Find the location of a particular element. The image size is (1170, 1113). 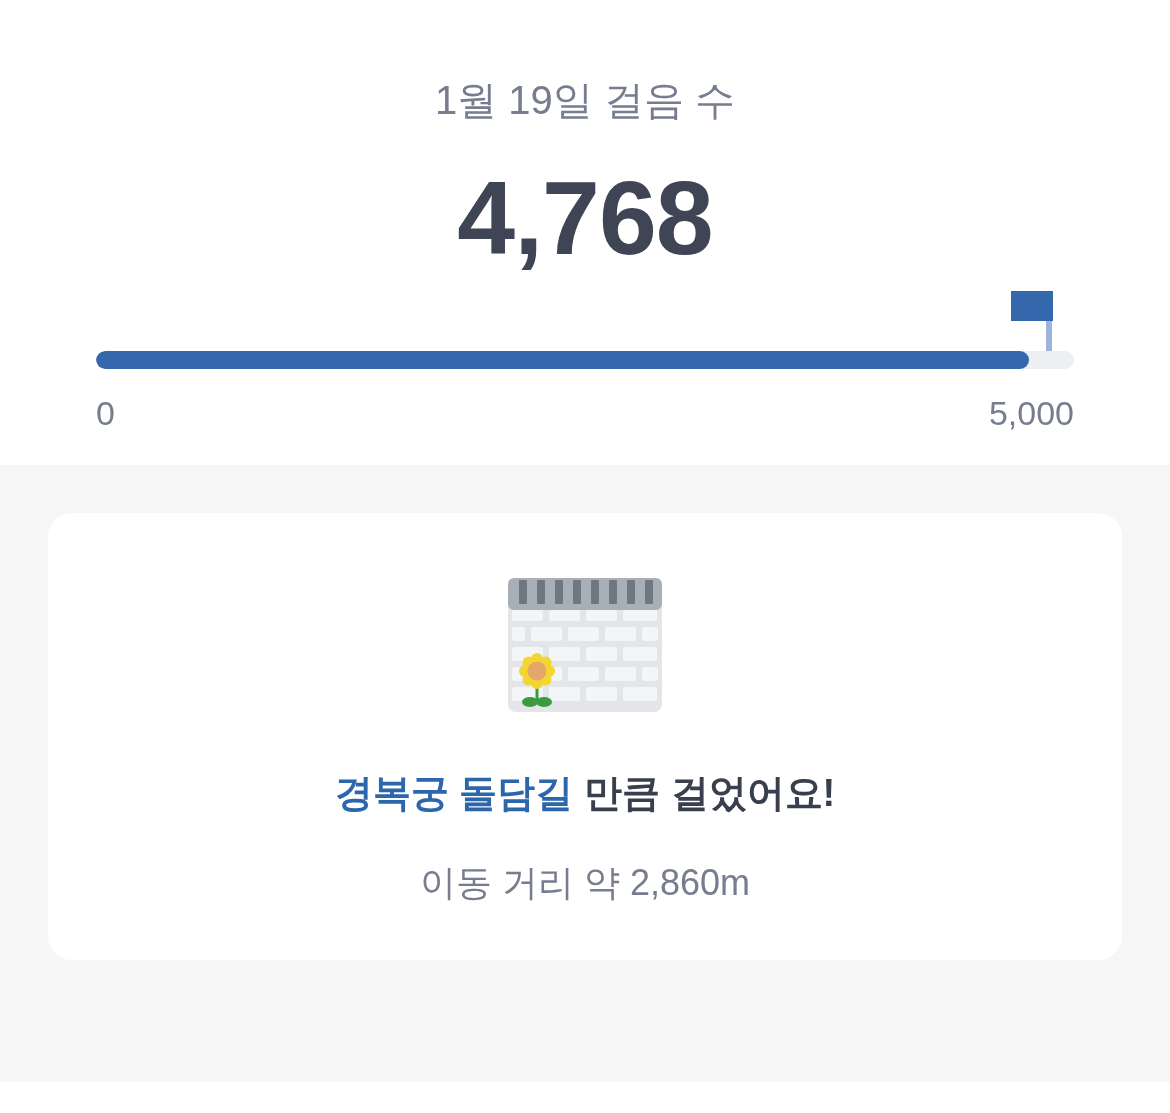

flag-icon is located at coordinates (1032, 321).